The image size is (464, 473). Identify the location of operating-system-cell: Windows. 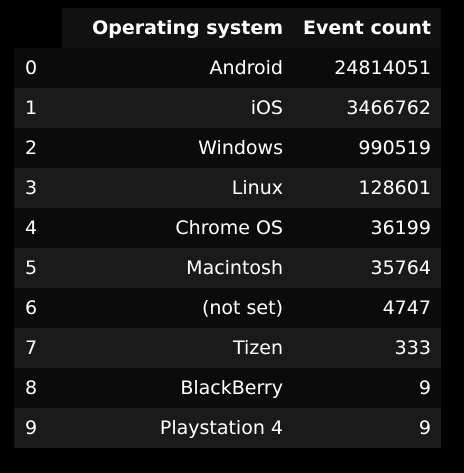
(240, 148).